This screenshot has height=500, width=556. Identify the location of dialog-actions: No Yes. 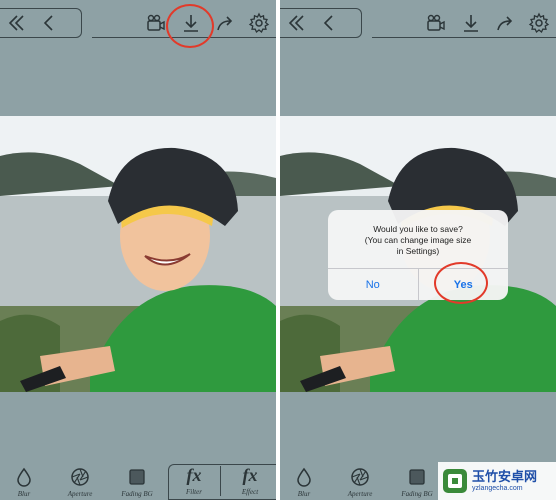
(418, 284).